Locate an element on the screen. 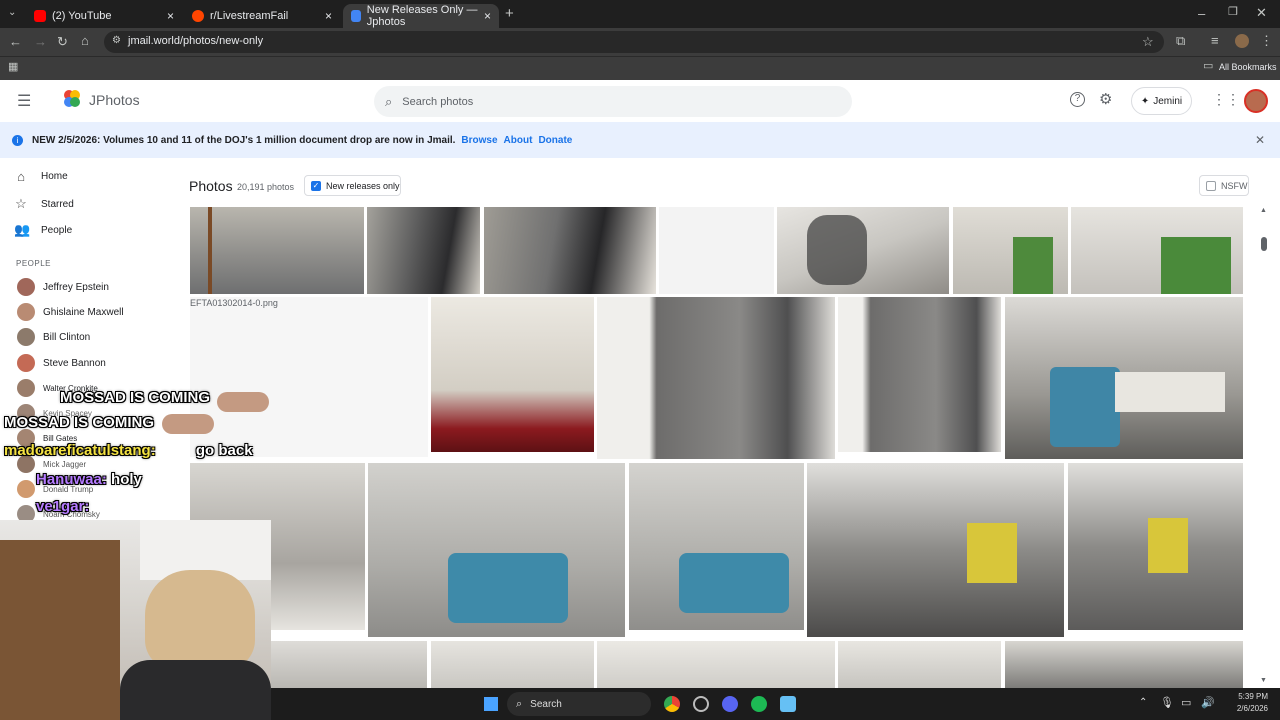 The image size is (1280, 720). search-bar: ⌕ Search photos is located at coordinates (613, 101).